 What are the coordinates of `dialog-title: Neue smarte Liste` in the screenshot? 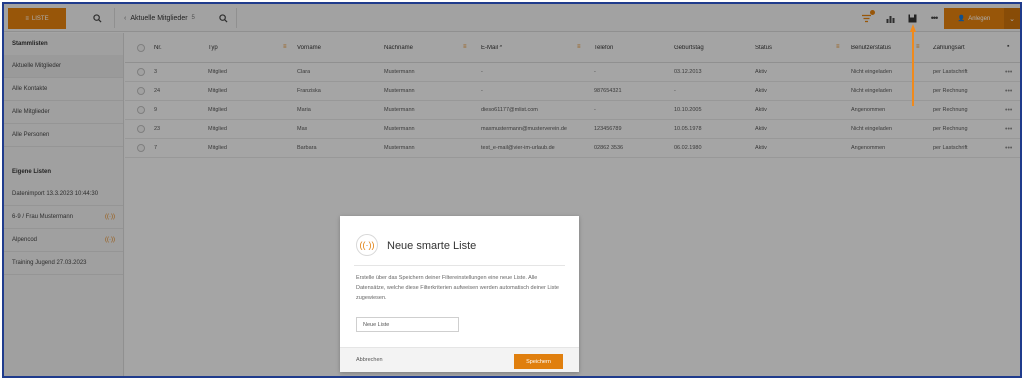 It's located at (432, 246).